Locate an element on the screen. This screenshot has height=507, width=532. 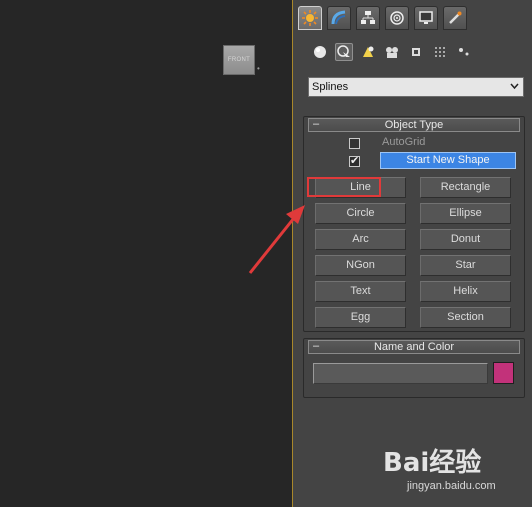
name-and-color-rollout: – Name and Color is located at coordinates (414, 368).